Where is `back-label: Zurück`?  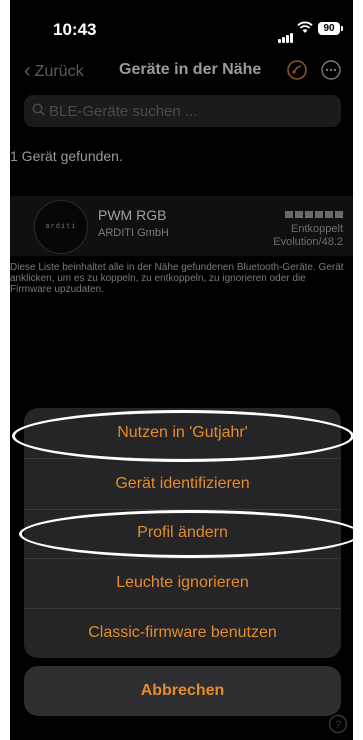 back-label: Zurück is located at coordinates (59, 71).